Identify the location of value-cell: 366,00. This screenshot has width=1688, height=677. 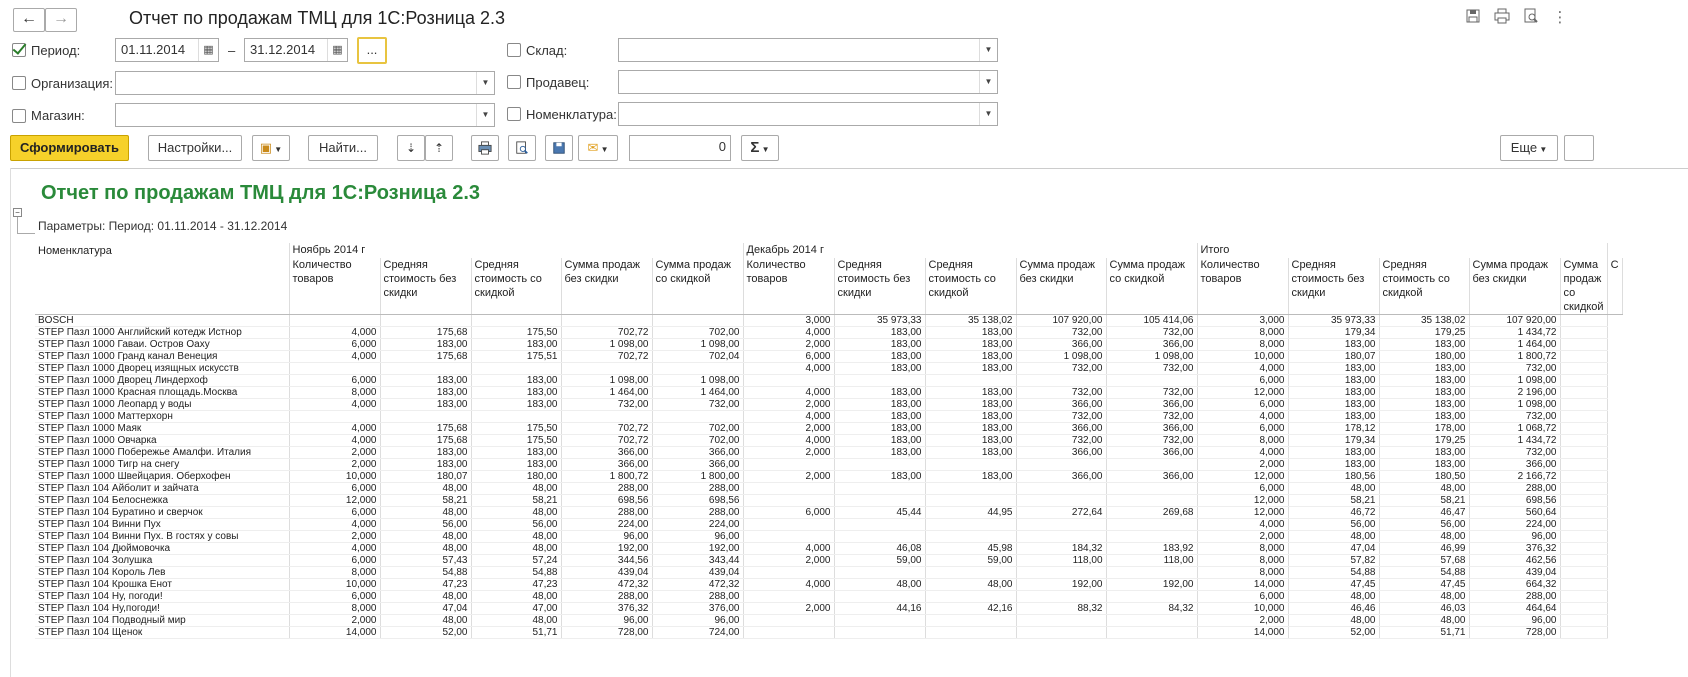
(607, 452).